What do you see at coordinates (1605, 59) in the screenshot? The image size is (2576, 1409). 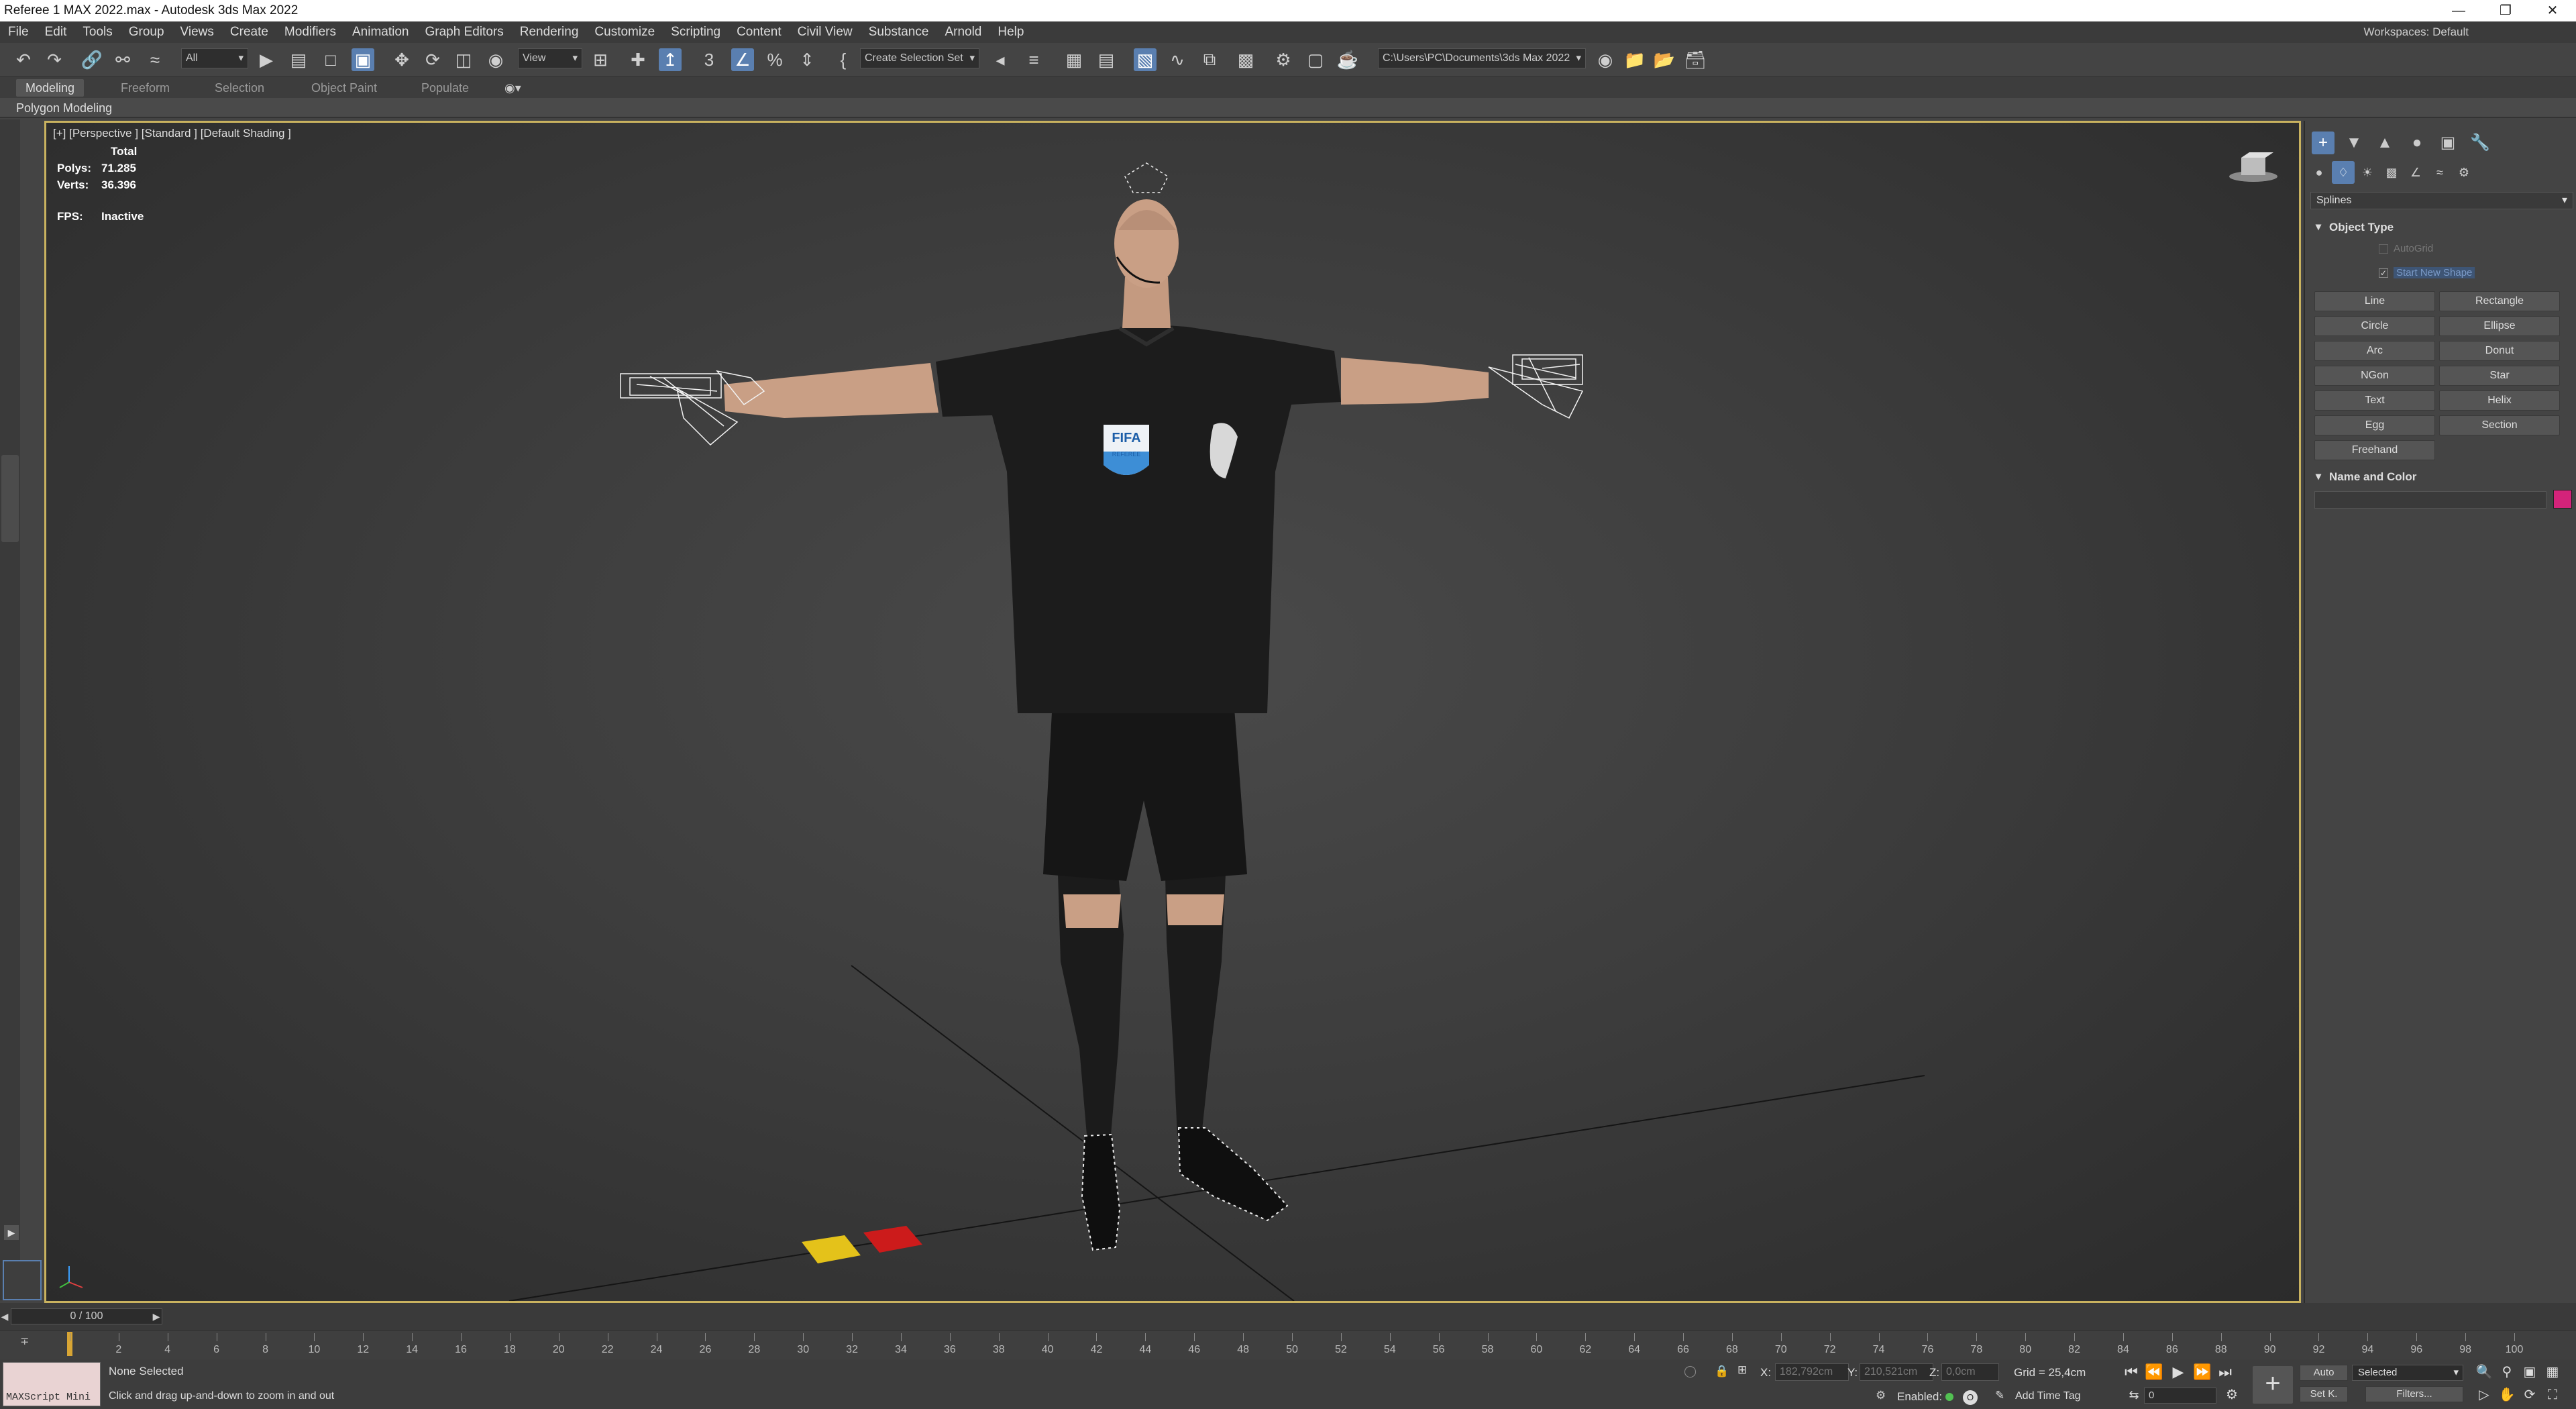 I see `project-icon: ◉` at bounding box center [1605, 59].